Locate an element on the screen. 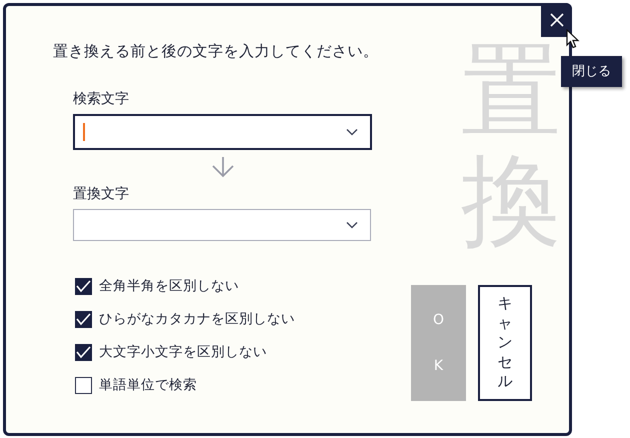 This screenshot has width=630, height=438. close-button is located at coordinates (556, 20).